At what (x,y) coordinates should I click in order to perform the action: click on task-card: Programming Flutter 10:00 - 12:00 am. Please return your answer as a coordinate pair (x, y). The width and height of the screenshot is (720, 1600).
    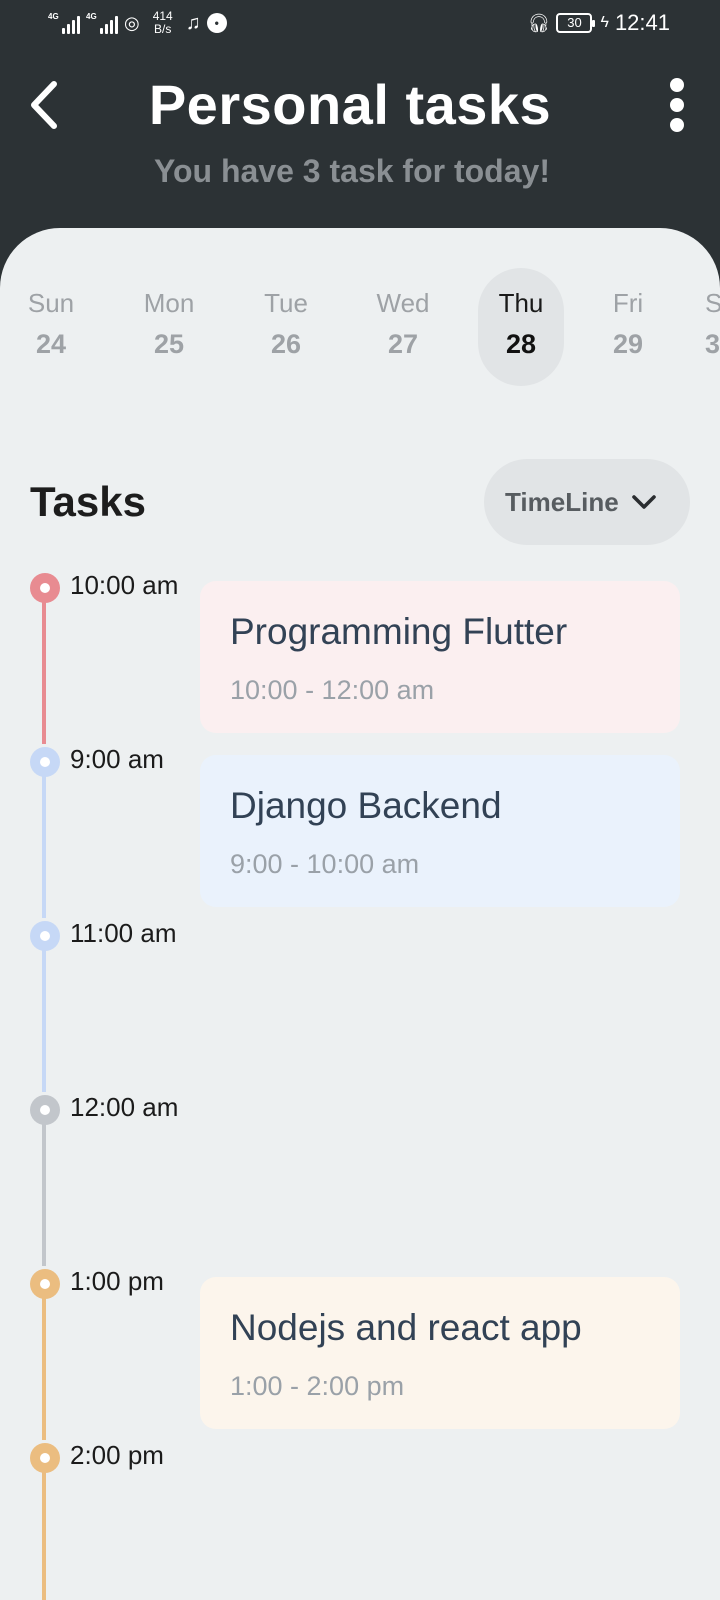
    Looking at the image, I should click on (440, 657).